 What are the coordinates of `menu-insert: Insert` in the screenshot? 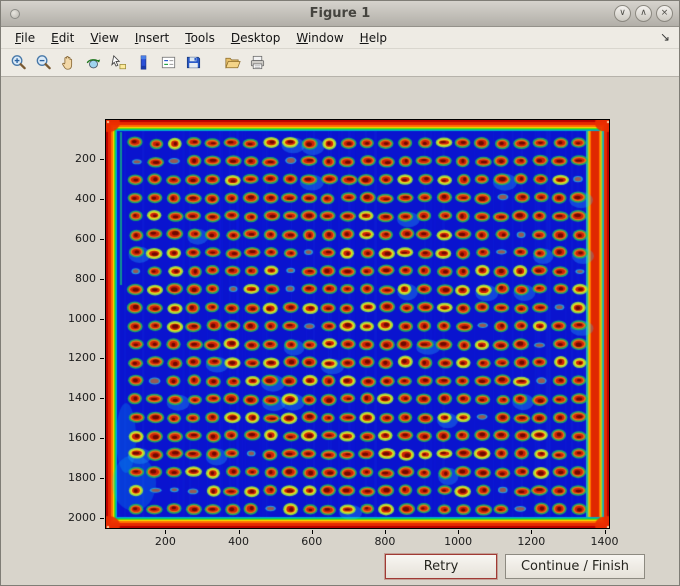 It's located at (152, 38).